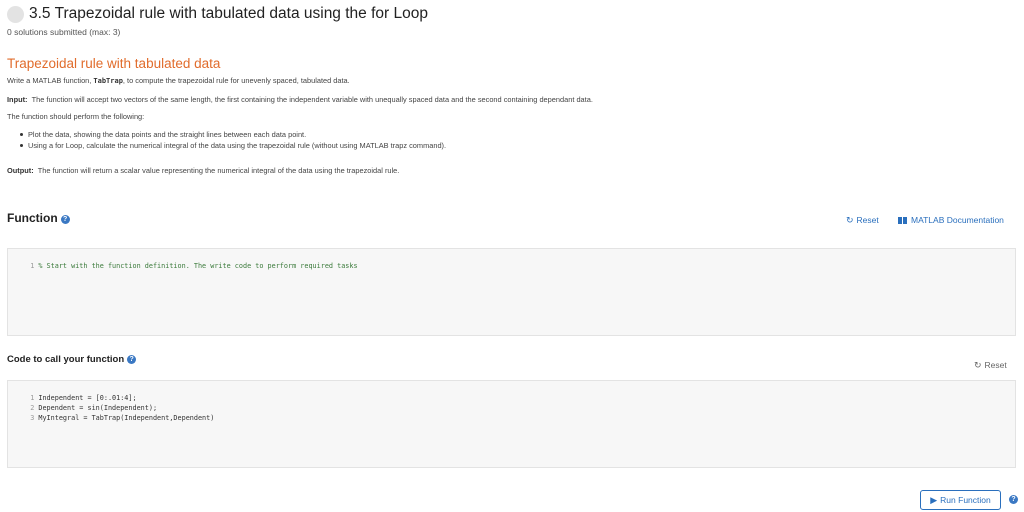 This screenshot has height=512, width=1024. Describe the element at coordinates (934, 500) in the screenshot. I see `play-icon: ▶` at that location.